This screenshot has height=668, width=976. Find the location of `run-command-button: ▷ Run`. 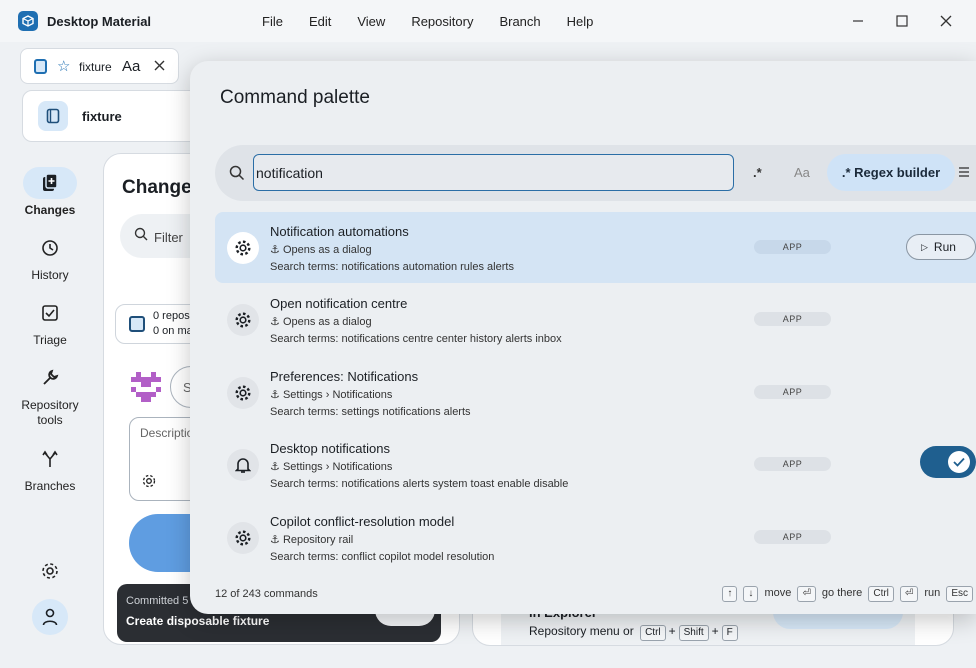

run-command-button: ▷ Run is located at coordinates (941, 247).